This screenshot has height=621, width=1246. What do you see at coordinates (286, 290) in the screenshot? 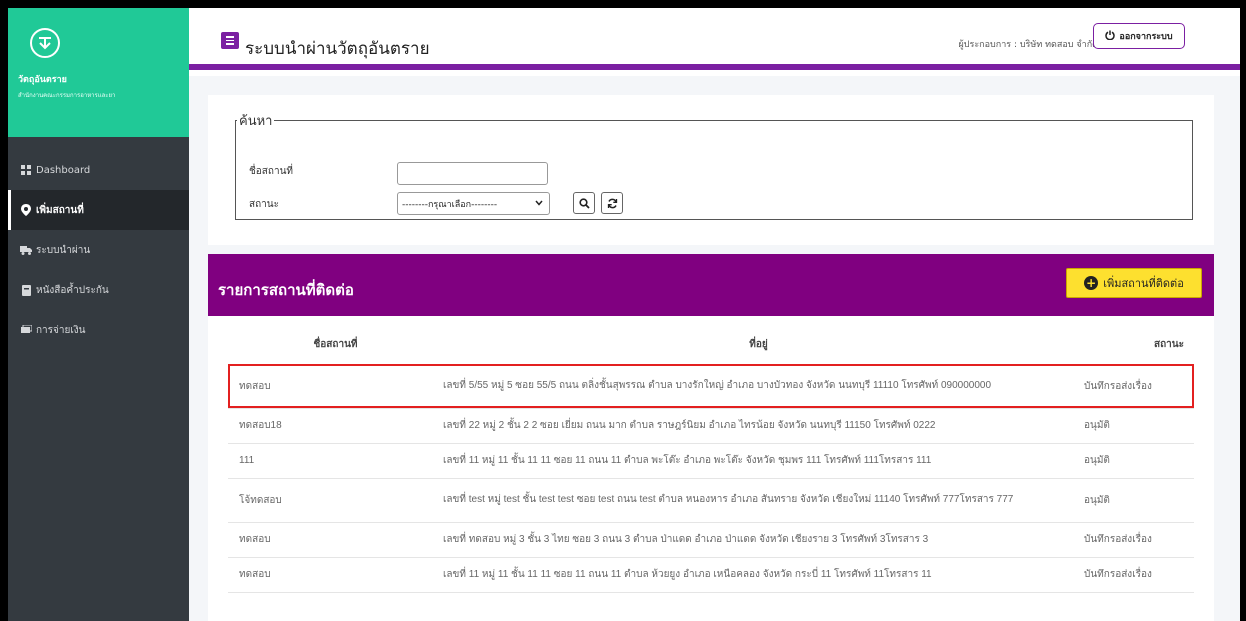
I see `list-title: รายการสถานที่ติดต่อ` at bounding box center [286, 290].